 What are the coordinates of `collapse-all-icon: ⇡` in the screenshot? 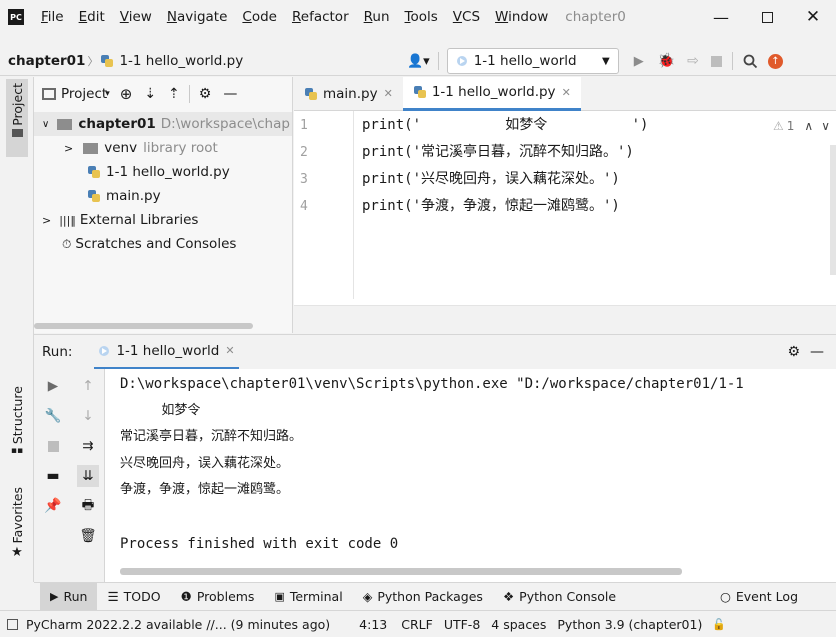 It's located at (174, 94).